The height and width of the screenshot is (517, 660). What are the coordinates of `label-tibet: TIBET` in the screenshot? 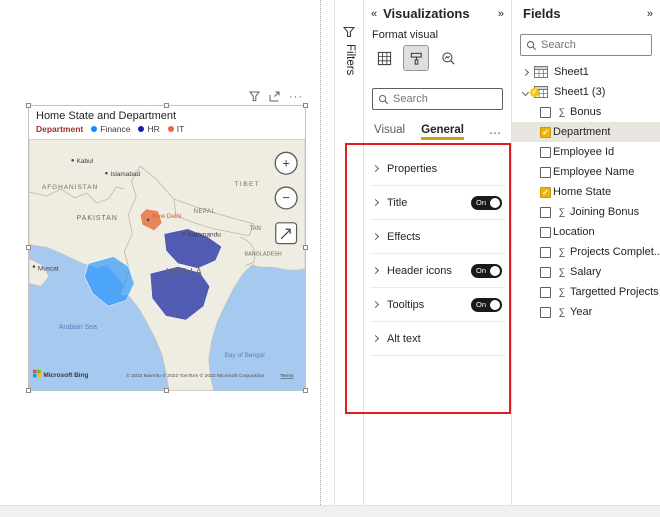 It's located at (248, 184).